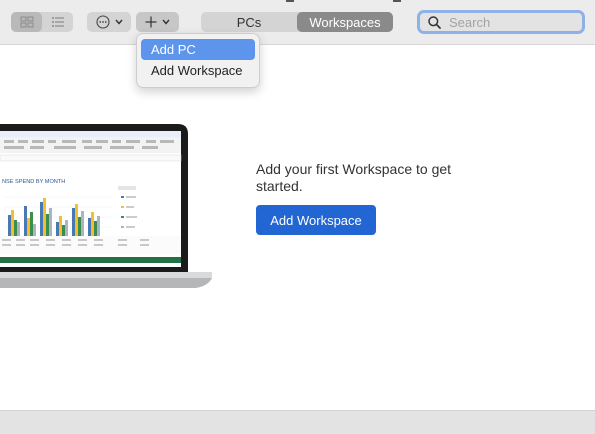 Image resolution: width=595 pixels, height=434 pixels. I want to click on illustration-chart-title: NSE SPEND BY MONTH, so click(33, 182).